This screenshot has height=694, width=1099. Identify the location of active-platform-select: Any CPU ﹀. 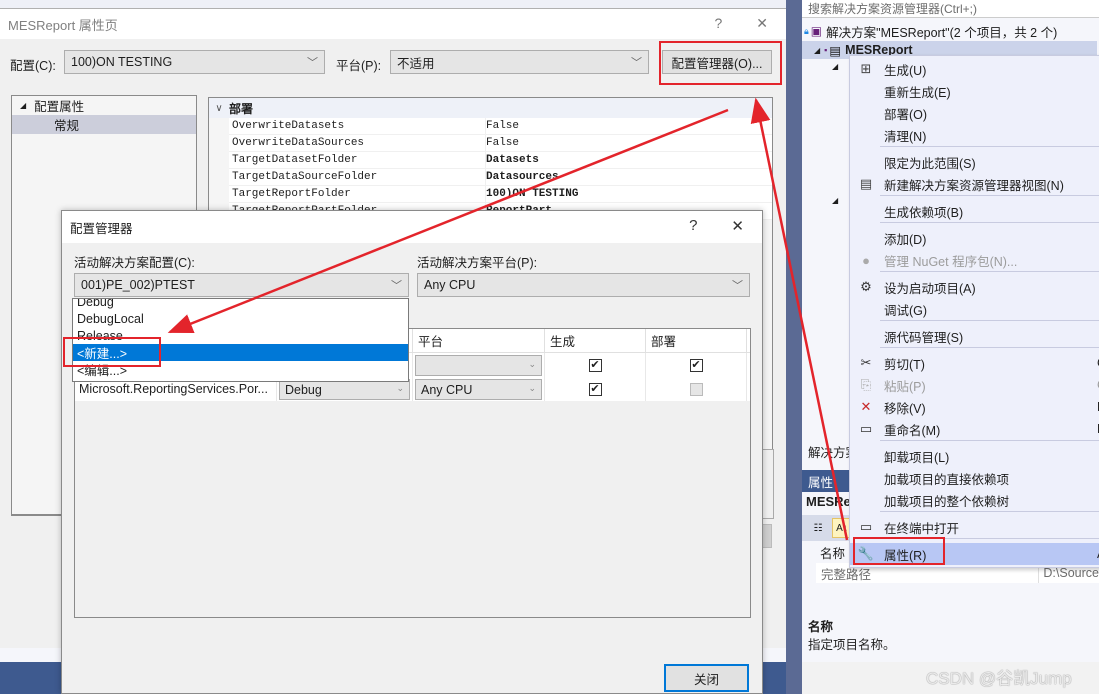
(583, 285).